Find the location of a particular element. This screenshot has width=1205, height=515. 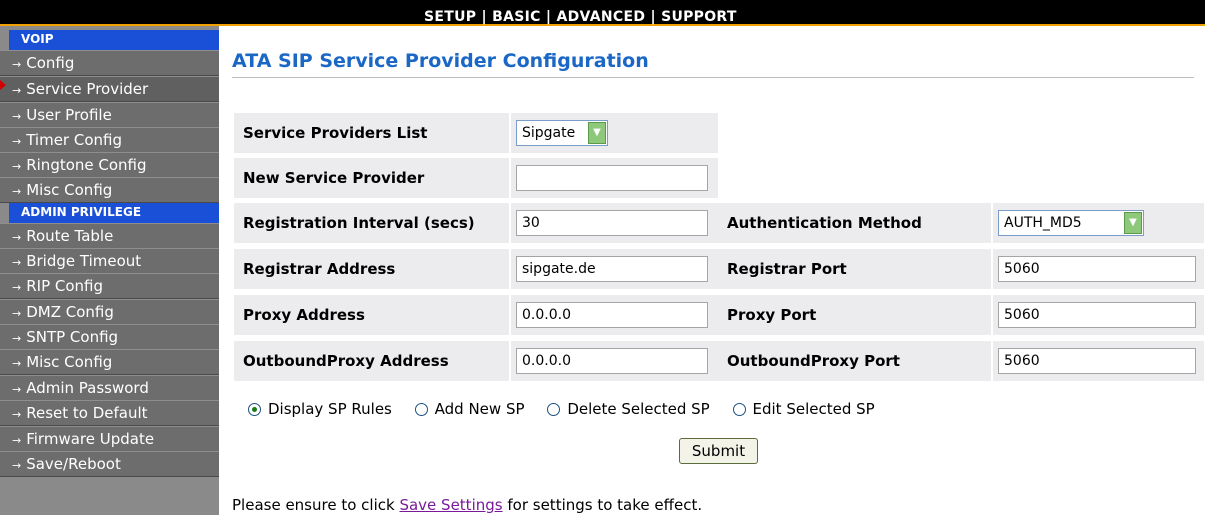

registrar-port-label: Registrar Port is located at coordinates (854, 269).